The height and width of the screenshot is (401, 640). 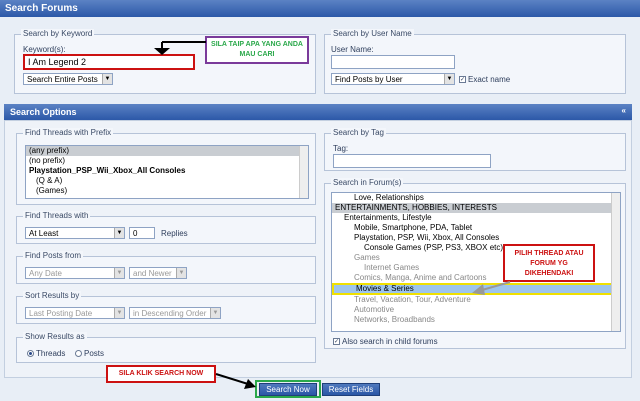 I want to click on prefix-legend: Find Threads with Prefix, so click(x=68, y=132).